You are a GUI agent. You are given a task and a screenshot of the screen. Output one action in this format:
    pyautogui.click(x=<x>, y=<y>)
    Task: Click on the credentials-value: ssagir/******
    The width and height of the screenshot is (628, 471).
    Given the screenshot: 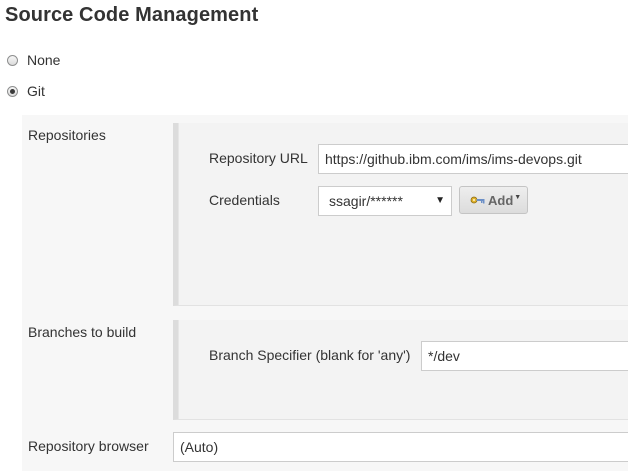 What is the action you would take?
    pyautogui.click(x=366, y=201)
    